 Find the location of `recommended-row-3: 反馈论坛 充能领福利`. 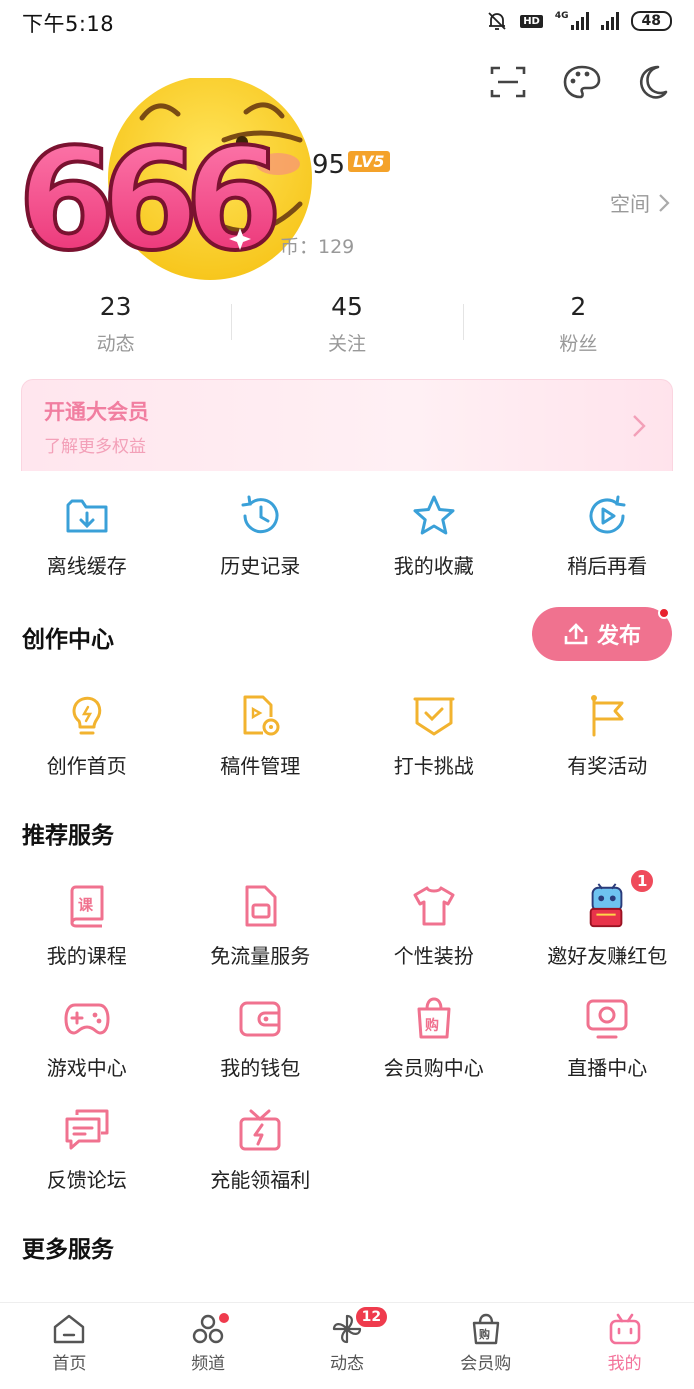

recommended-row-3: 反馈论坛 充能领福利 is located at coordinates (347, 1149).